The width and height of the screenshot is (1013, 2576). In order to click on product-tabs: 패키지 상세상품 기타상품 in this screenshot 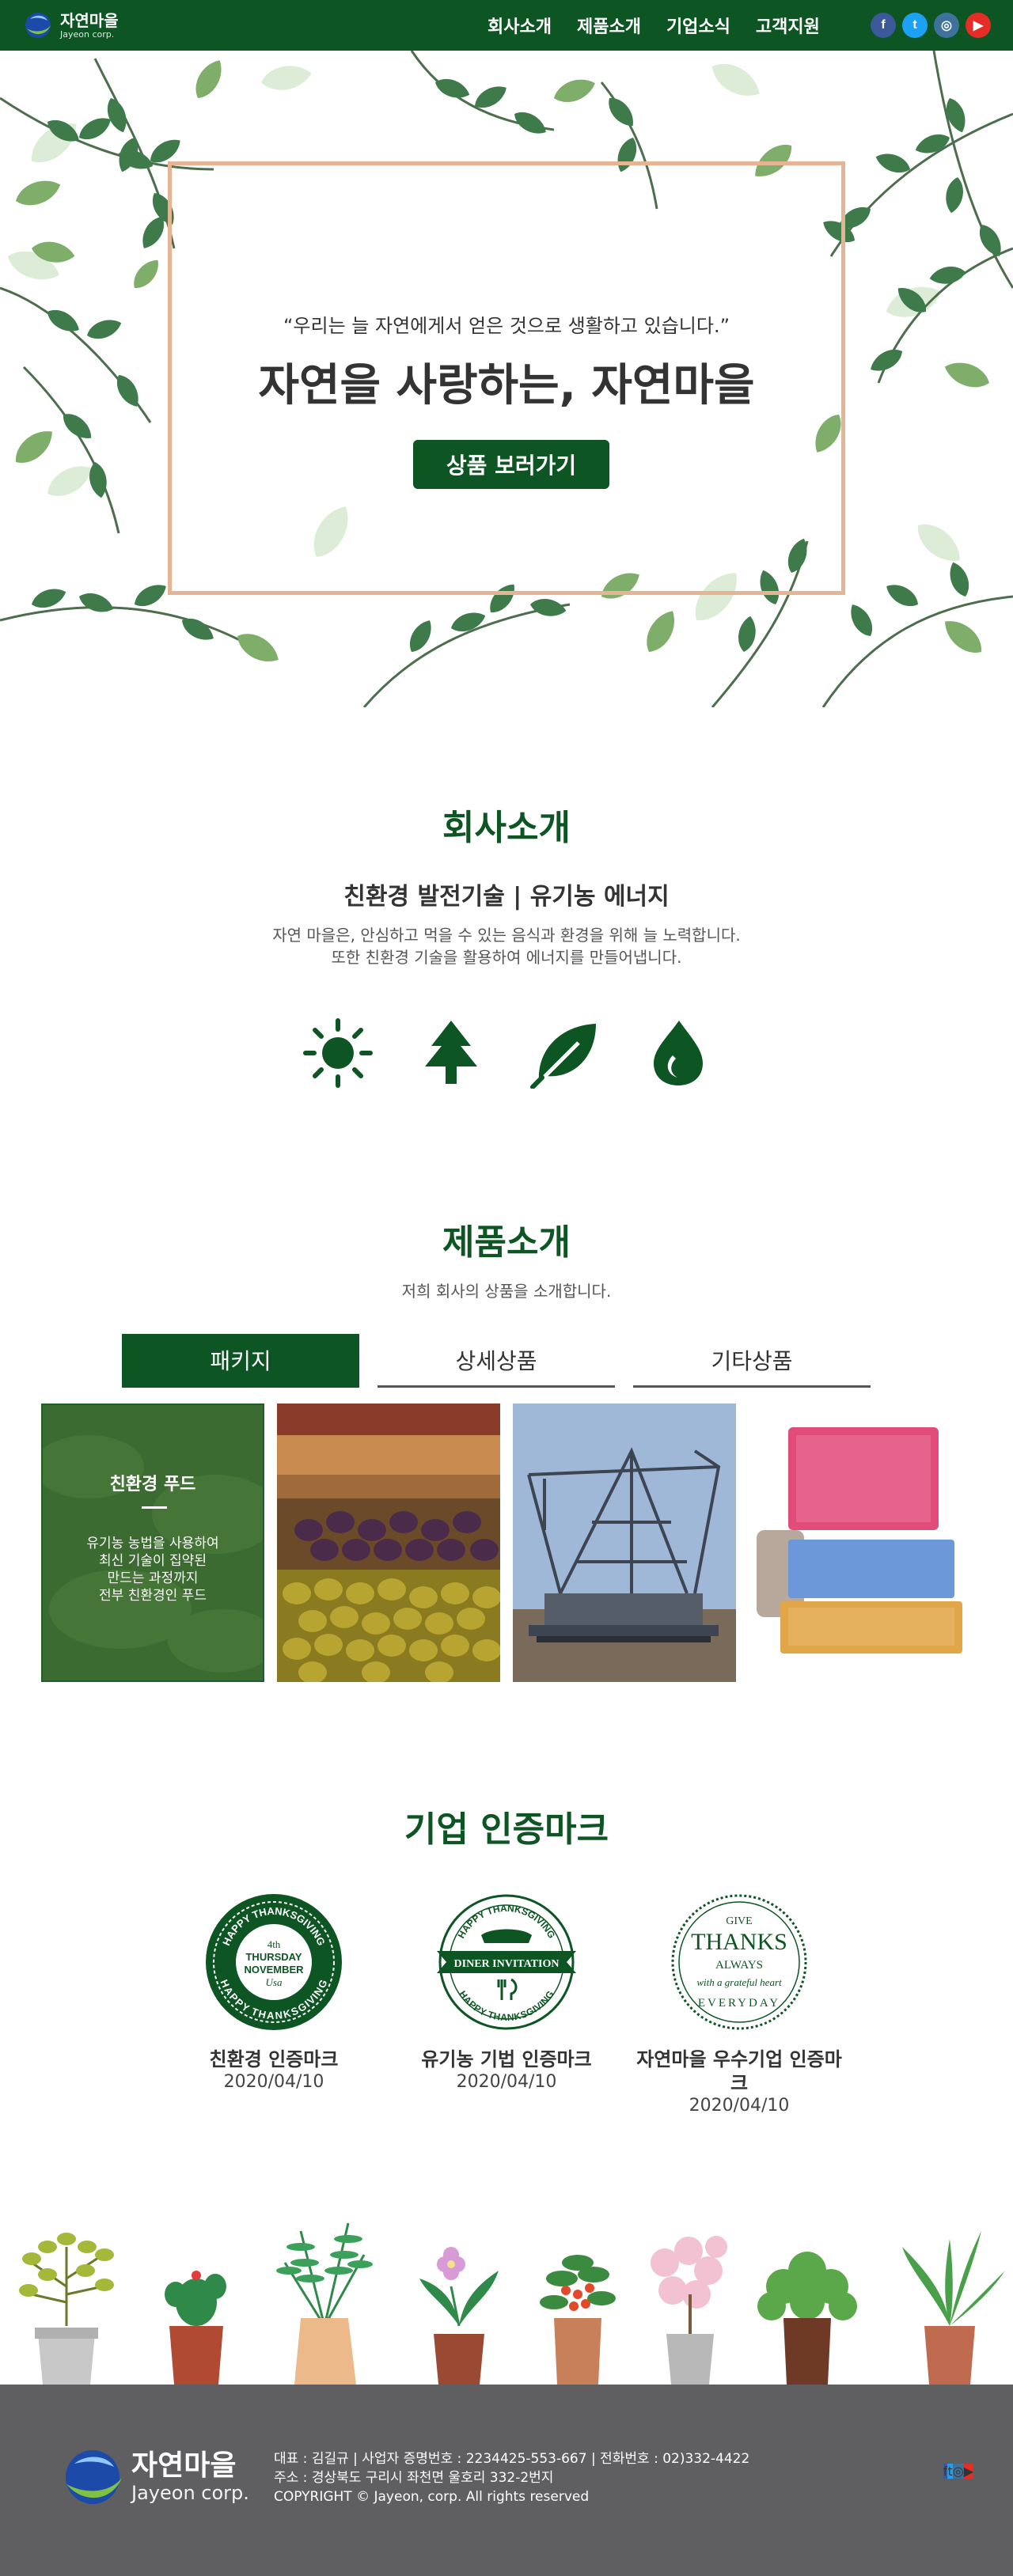, I will do `click(496, 1361)`.